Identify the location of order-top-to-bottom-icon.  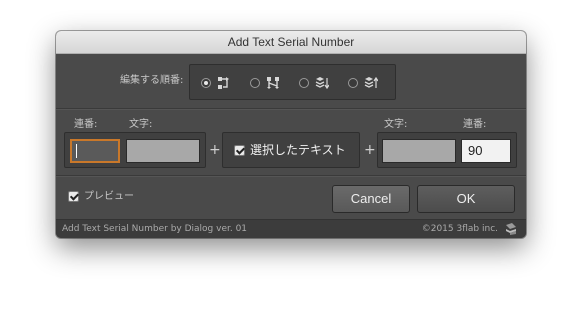
(273, 83).